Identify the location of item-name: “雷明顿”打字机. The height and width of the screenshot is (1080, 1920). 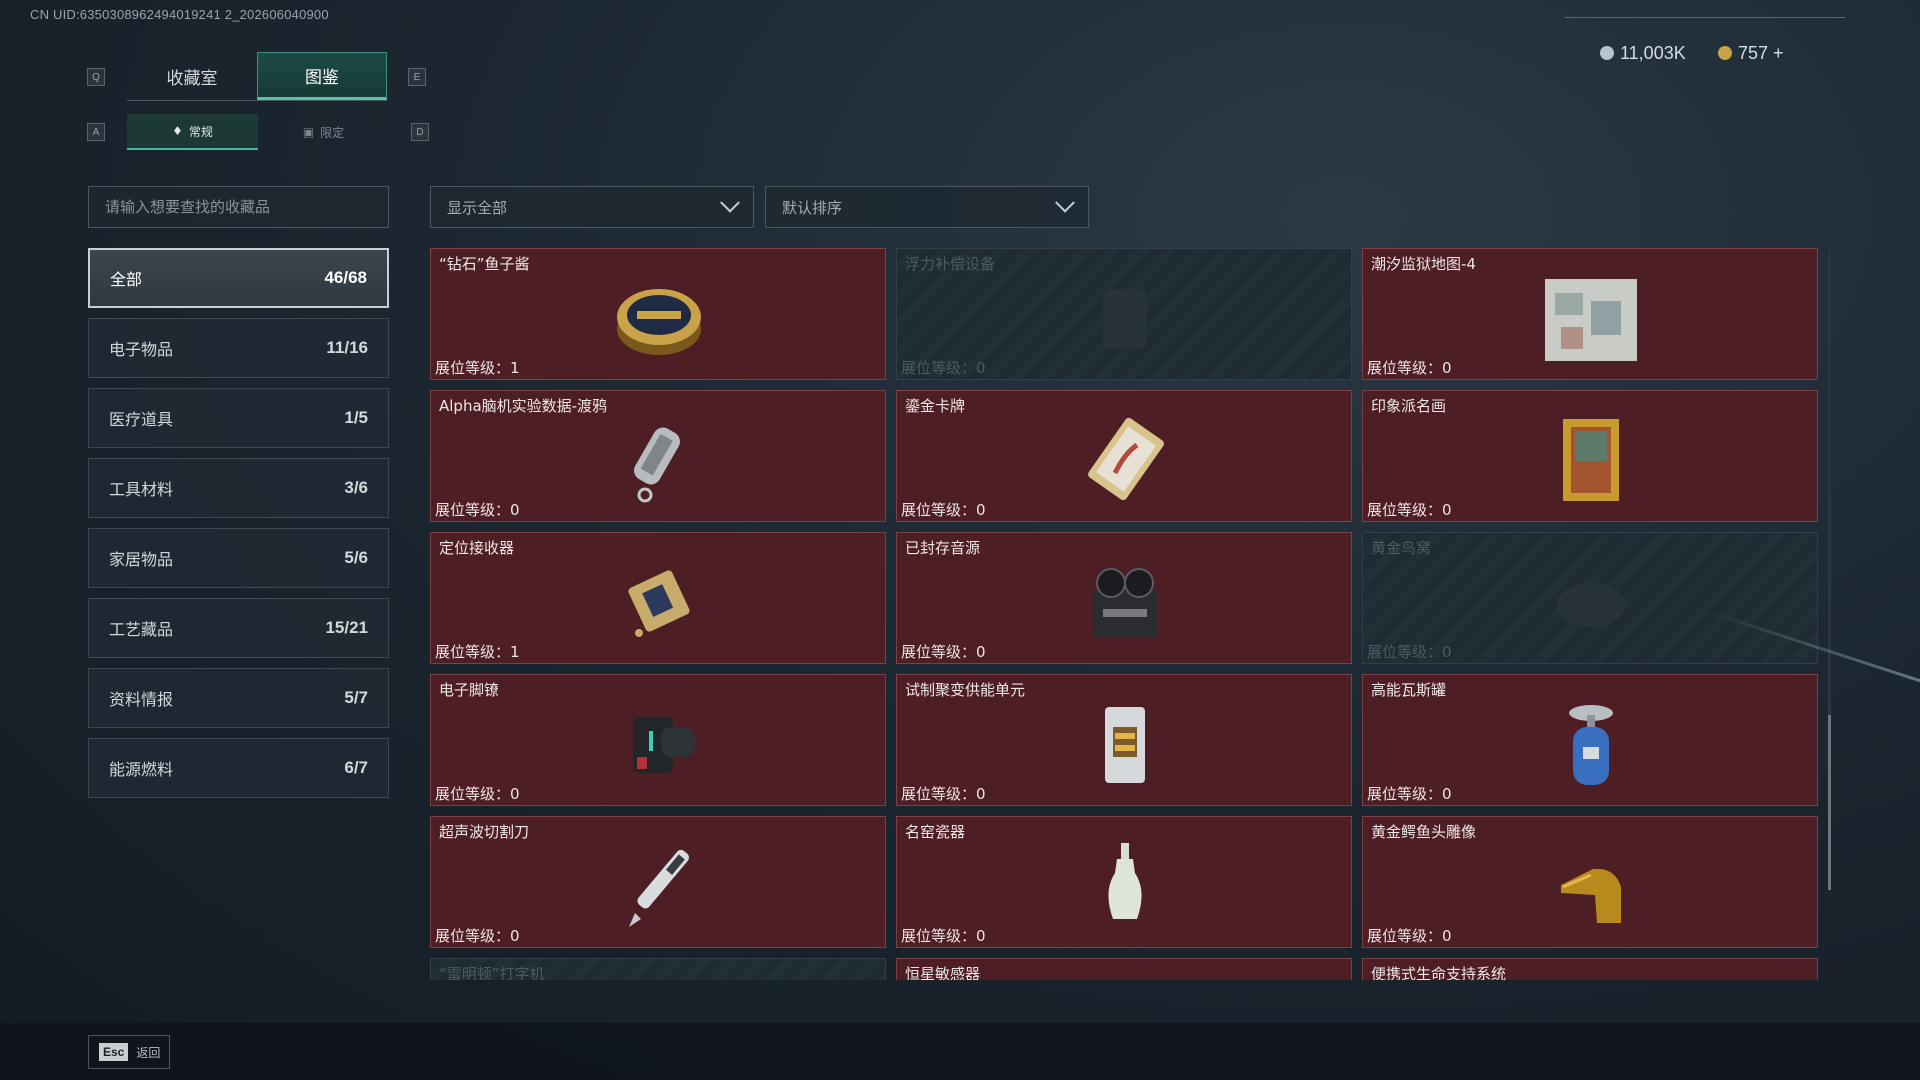
(492, 972).